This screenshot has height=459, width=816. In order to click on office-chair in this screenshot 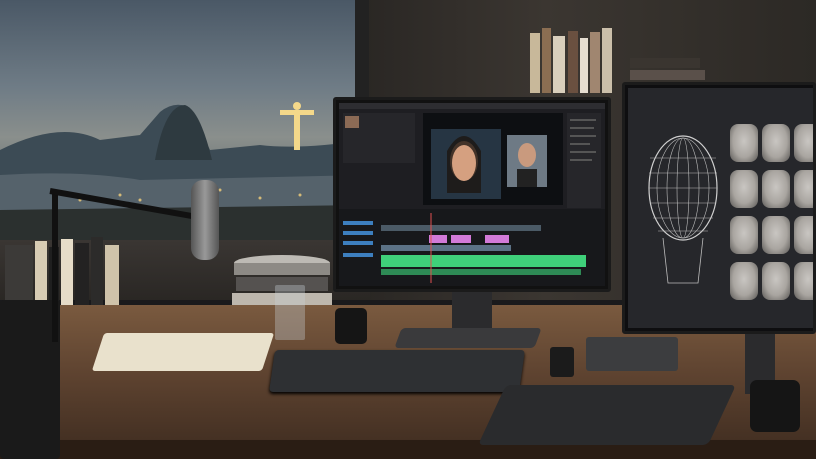, I will do `click(30, 379)`.